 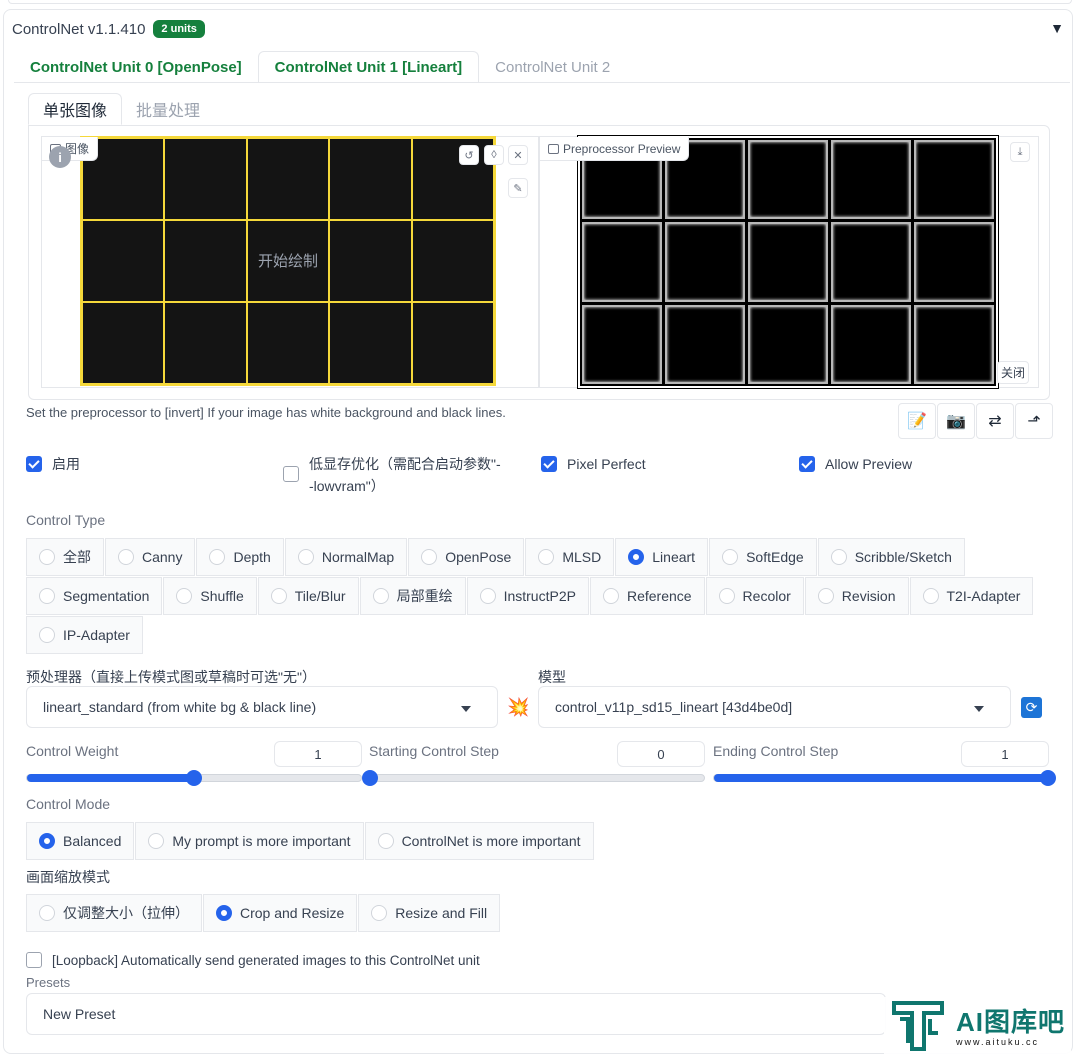 I want to click on option-label: T2I-Adapter, so click(x=983, y=596).